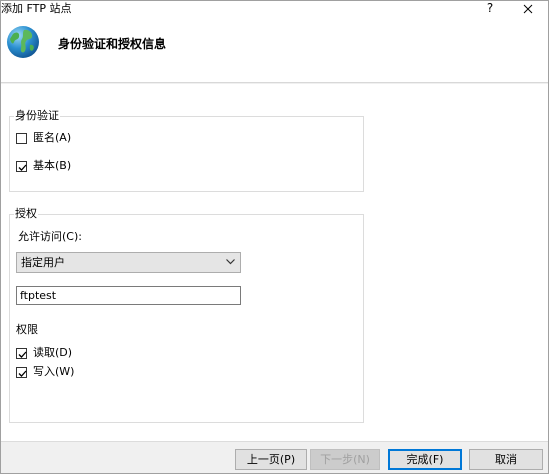 Image resolution: width=549 pixels, height=474 pixels. I want to click on cancel-button: 取消, so click(506, 459).